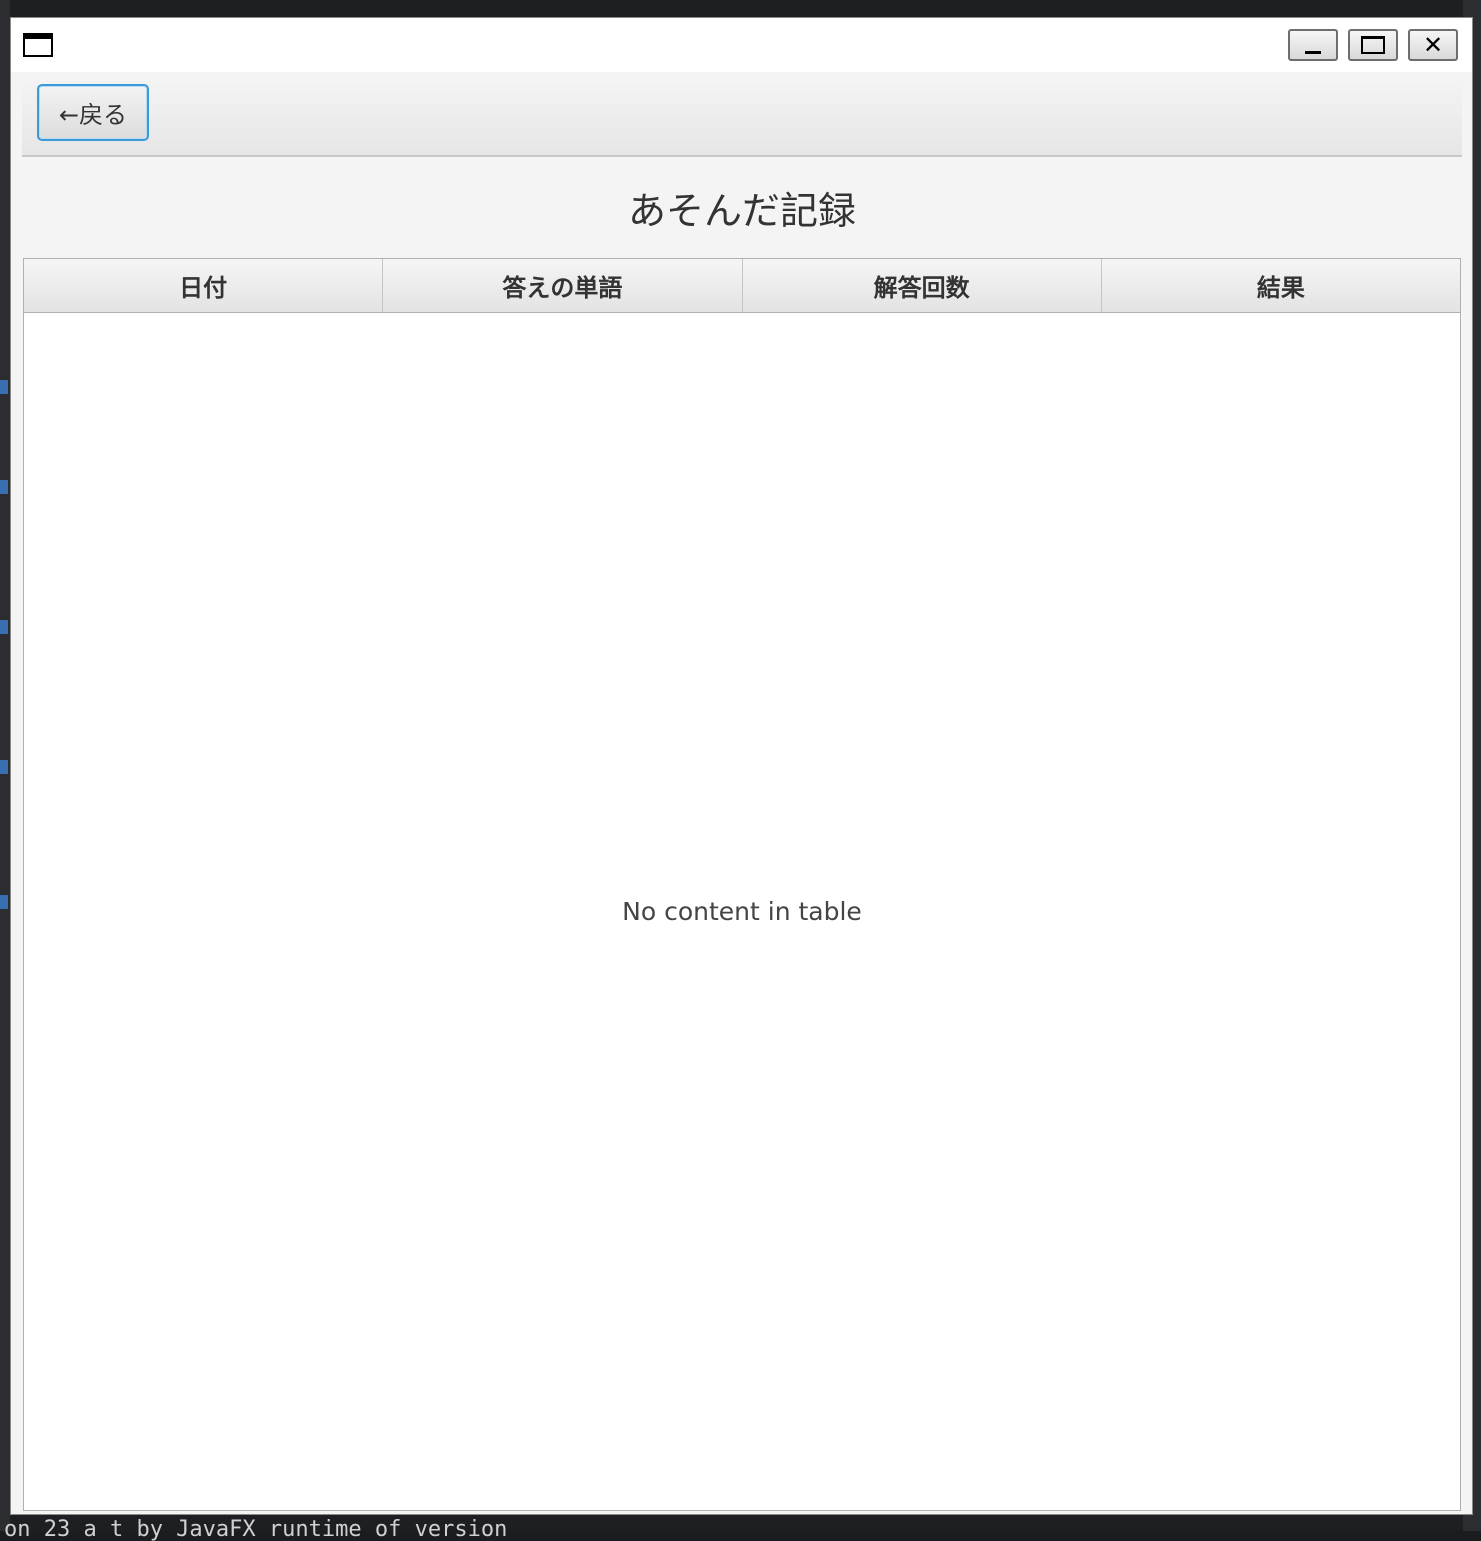 Image resolution: width=1481 pixels, height=1541 pixels. What do you see at coordinates (563, 285) in the screenshot?
I see `column-header-answer-word: 答えの単語` at bounding box center [563, 285].